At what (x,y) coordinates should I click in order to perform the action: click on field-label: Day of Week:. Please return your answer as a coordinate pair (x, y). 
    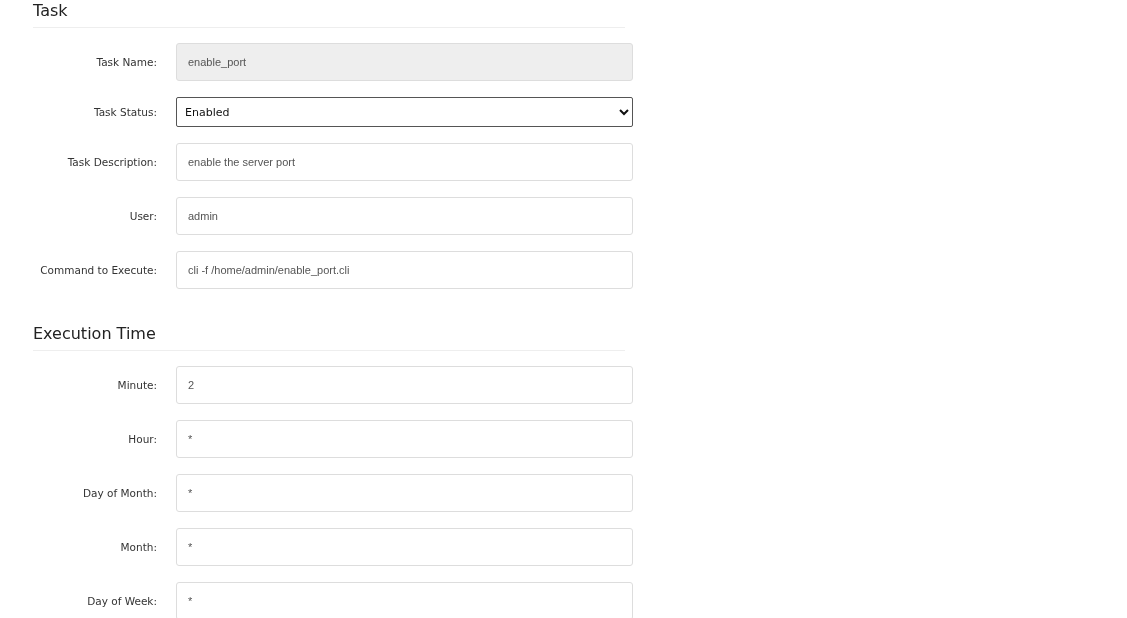
    Looking at the image, I should click on (122, 601).